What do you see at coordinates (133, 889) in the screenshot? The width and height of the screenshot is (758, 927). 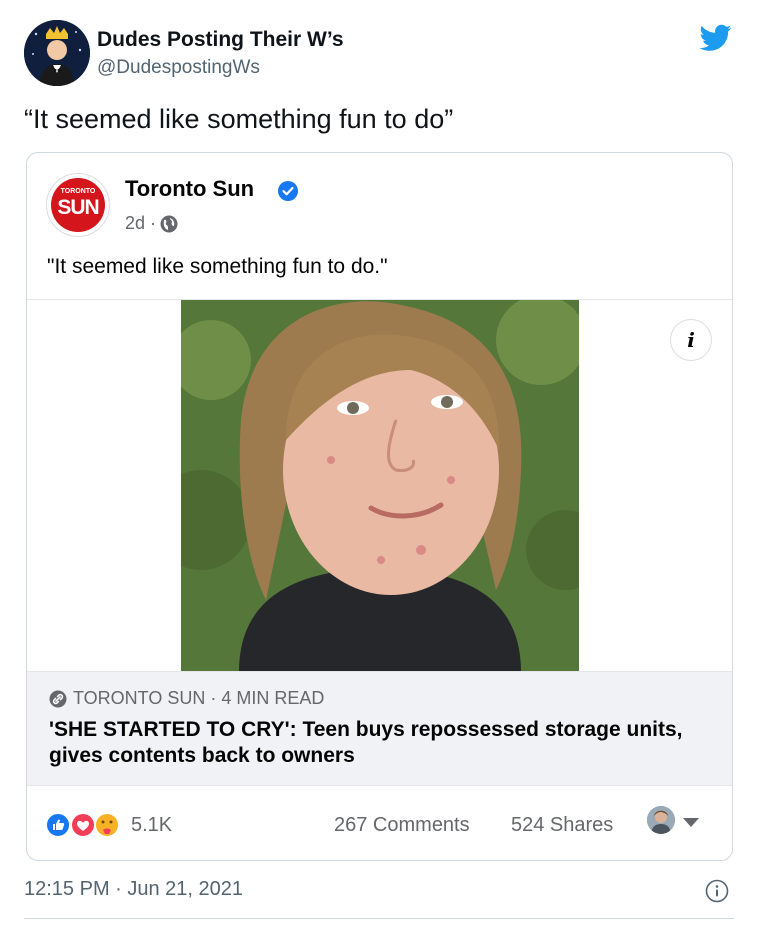 I see `tweet-timestamp: 12:15 PM · Jun 21, 2021` at bounding box center [133, 889].